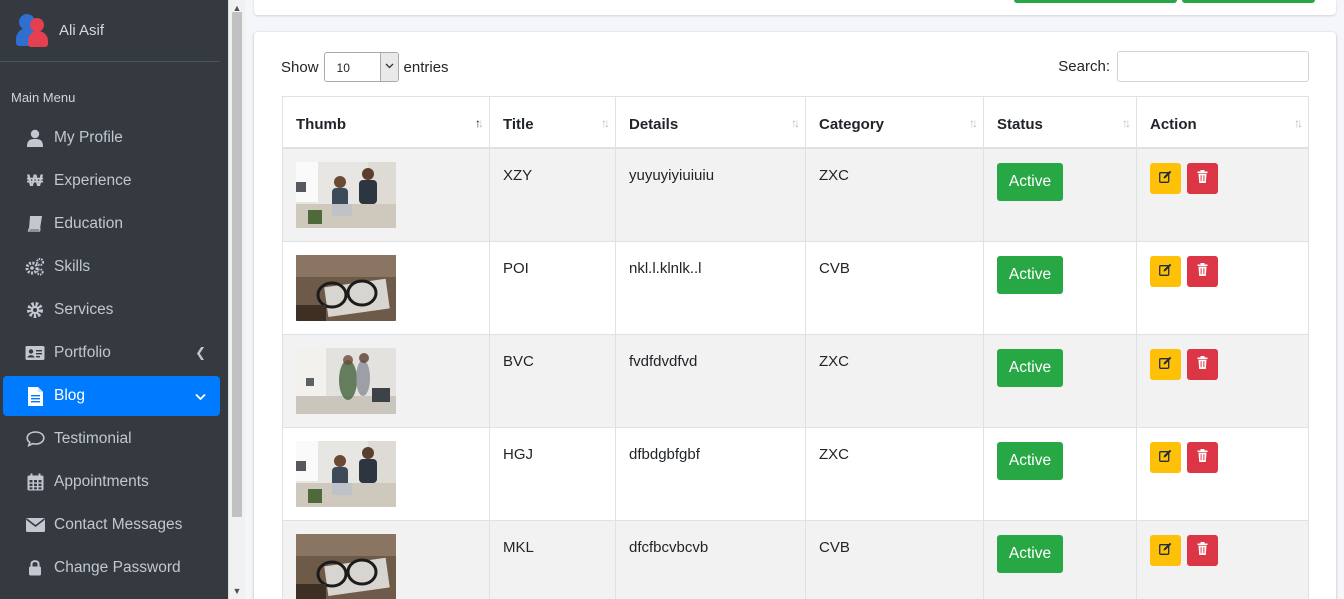  What do you see at coordinates (111, 524) in the screenshot?
I see `sidebar-item-contact-messages: Contact Messages` at bounding box center [111, 524].